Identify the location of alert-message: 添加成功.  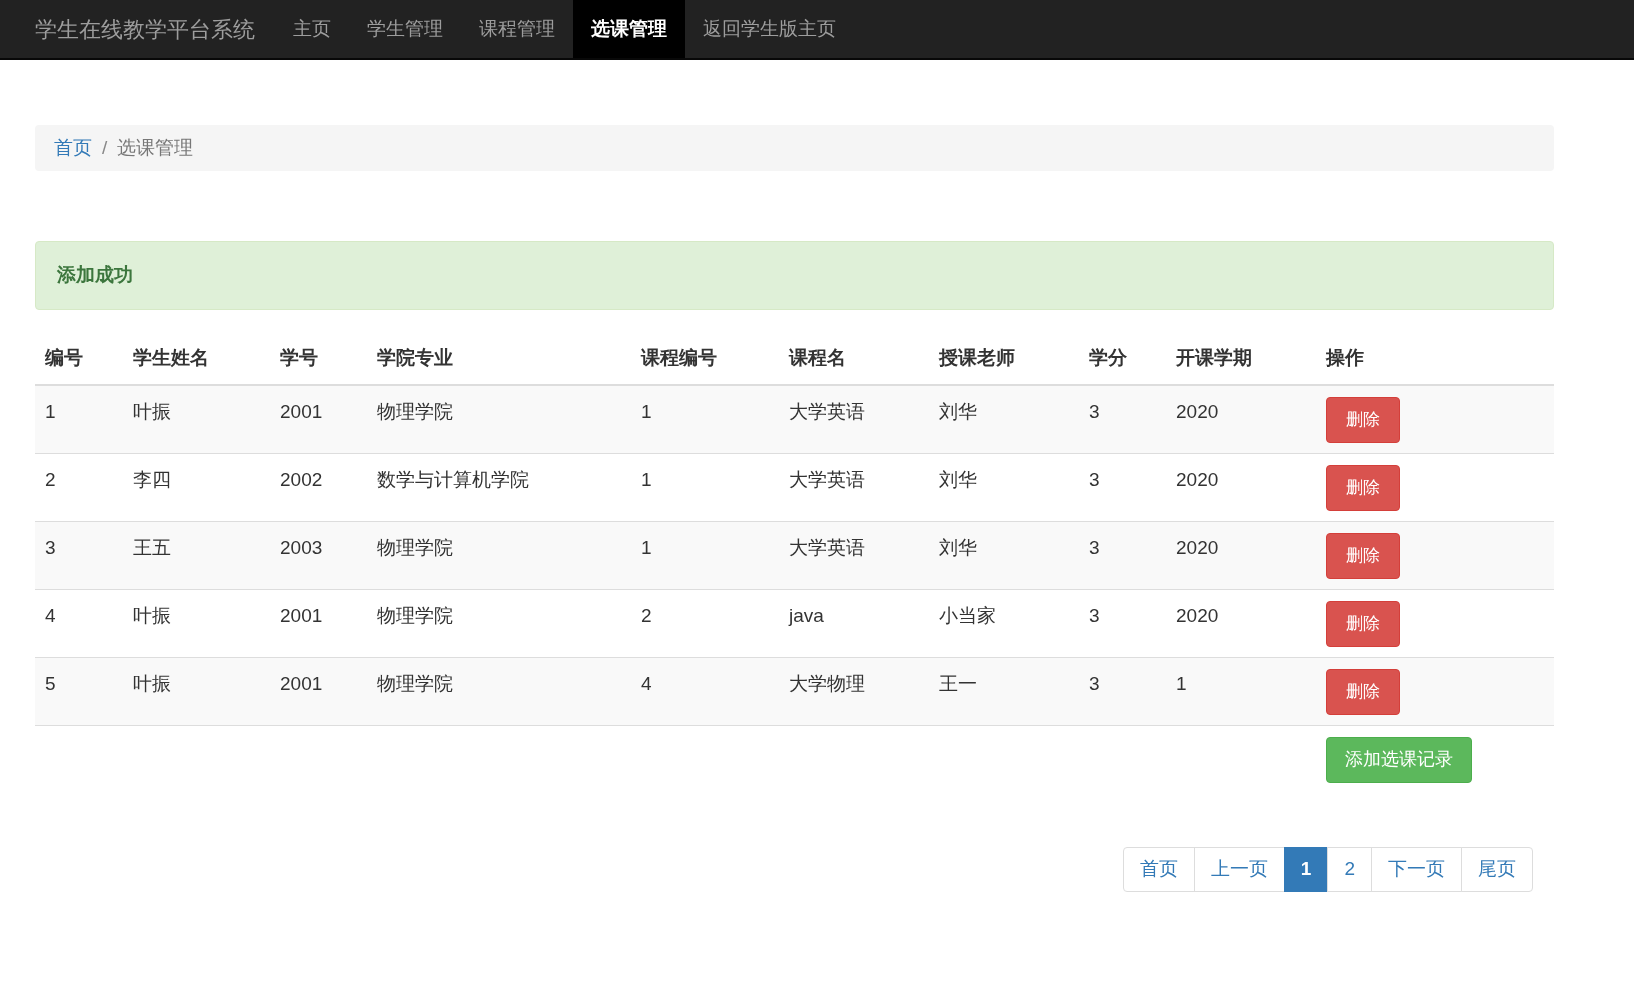
(95, 275).